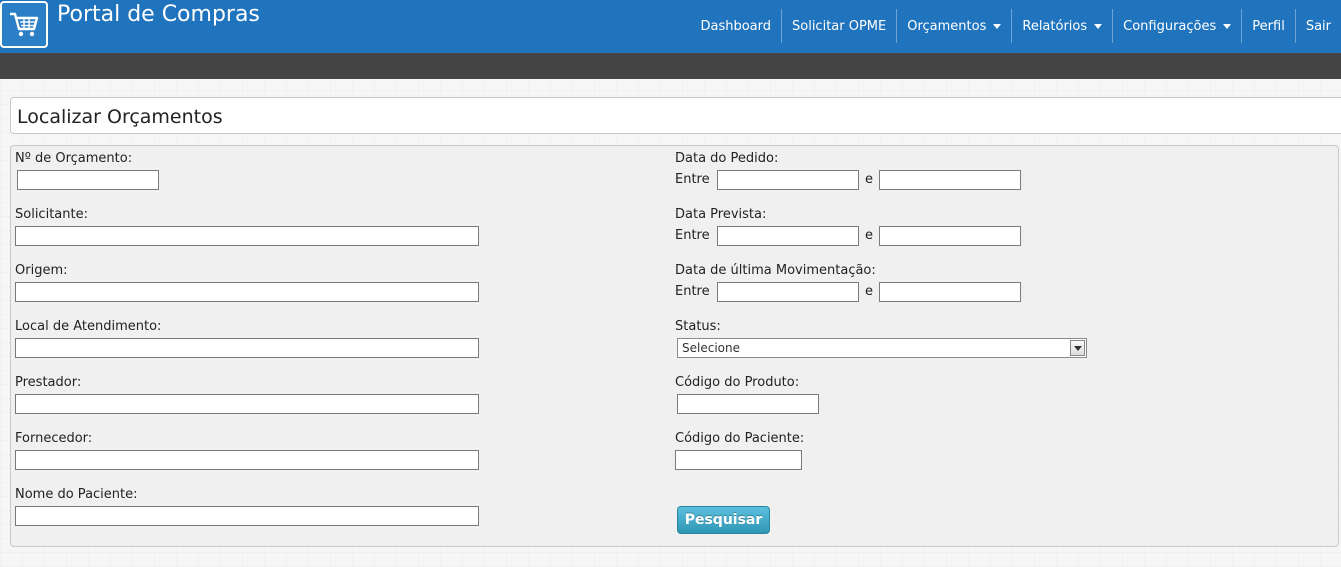 This screenshot has height=567, width=1341. Describe the element at coordinates (48, 382) in the screenshot. I see `prestador-label: Prestador:` at that location.